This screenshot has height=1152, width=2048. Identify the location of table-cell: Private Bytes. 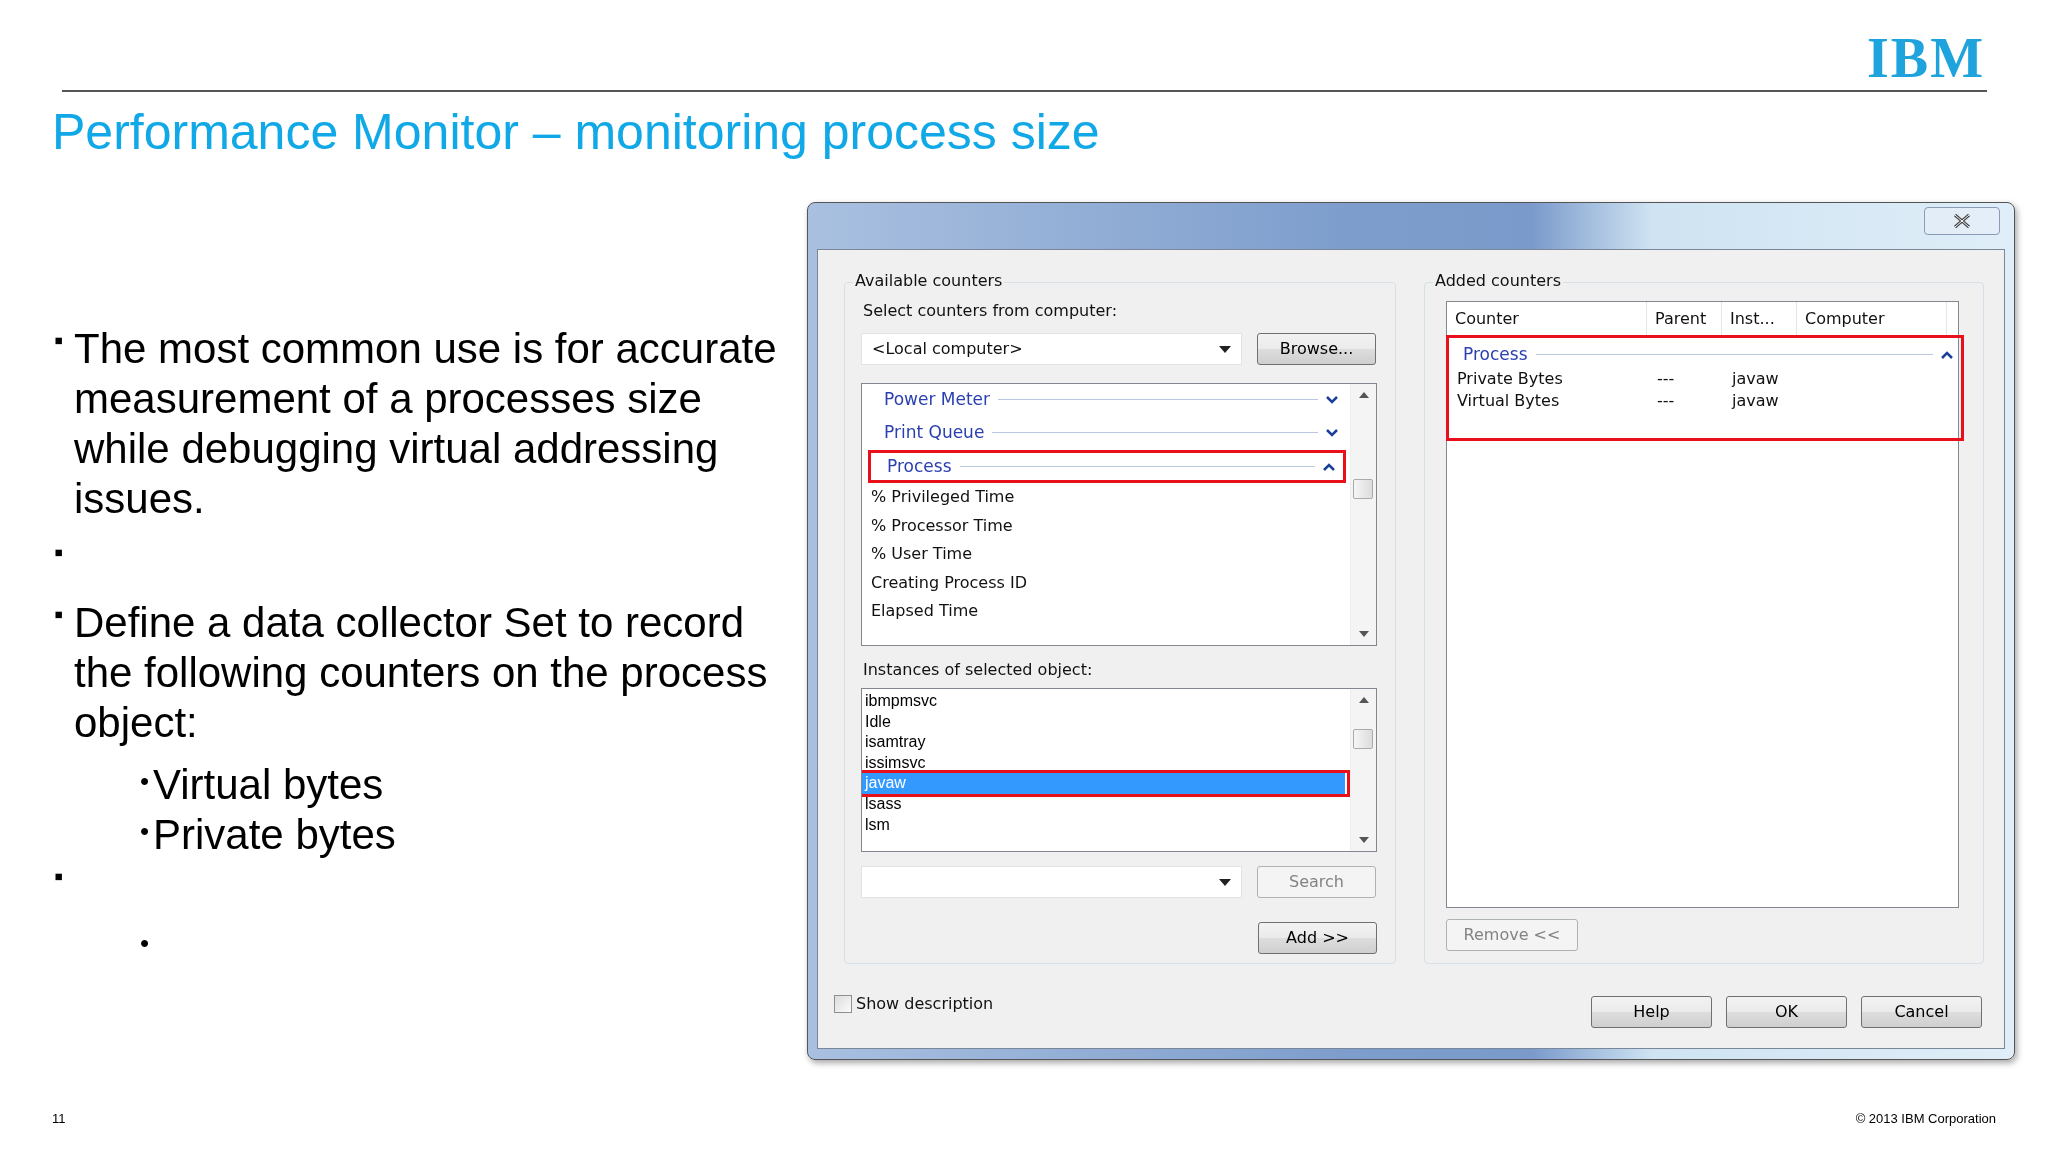
(1510, 378).